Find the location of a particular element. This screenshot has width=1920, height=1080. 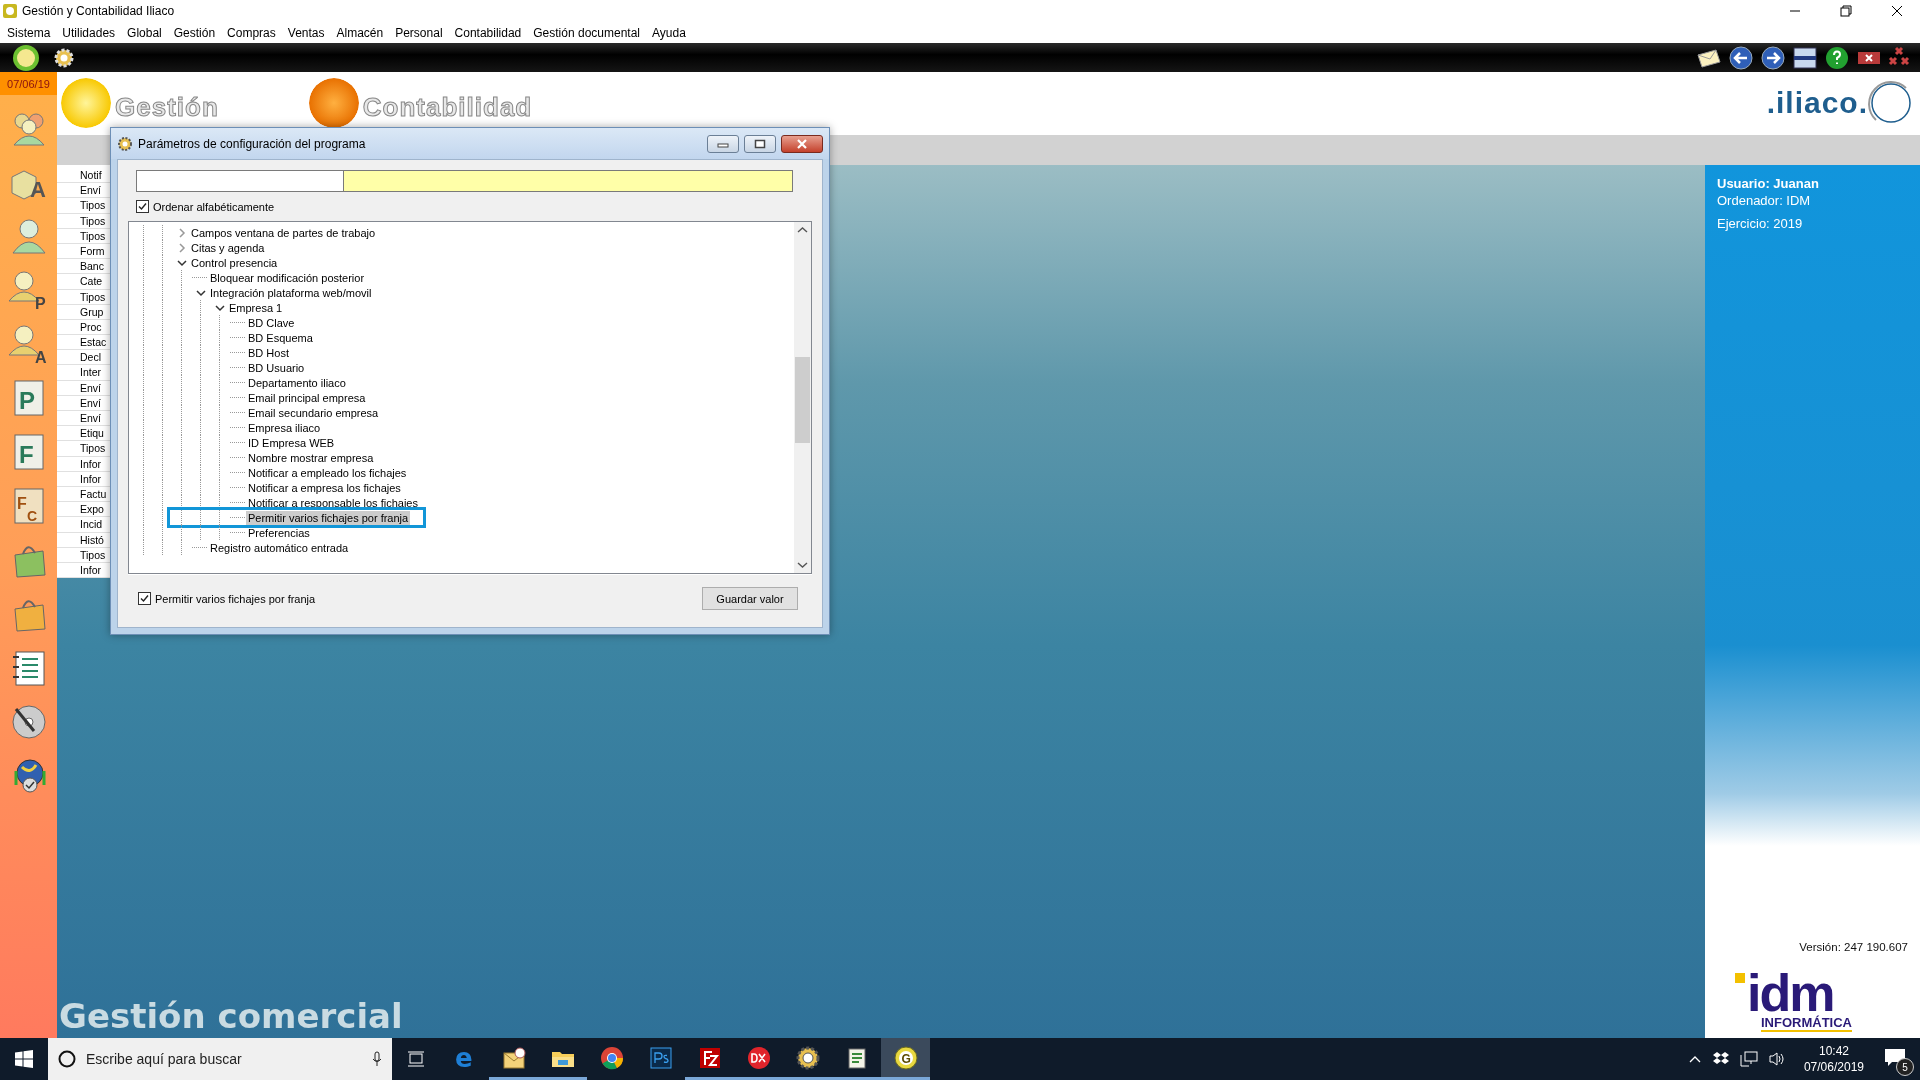

scrollbar-thumb is located at coordinates (802, 400).